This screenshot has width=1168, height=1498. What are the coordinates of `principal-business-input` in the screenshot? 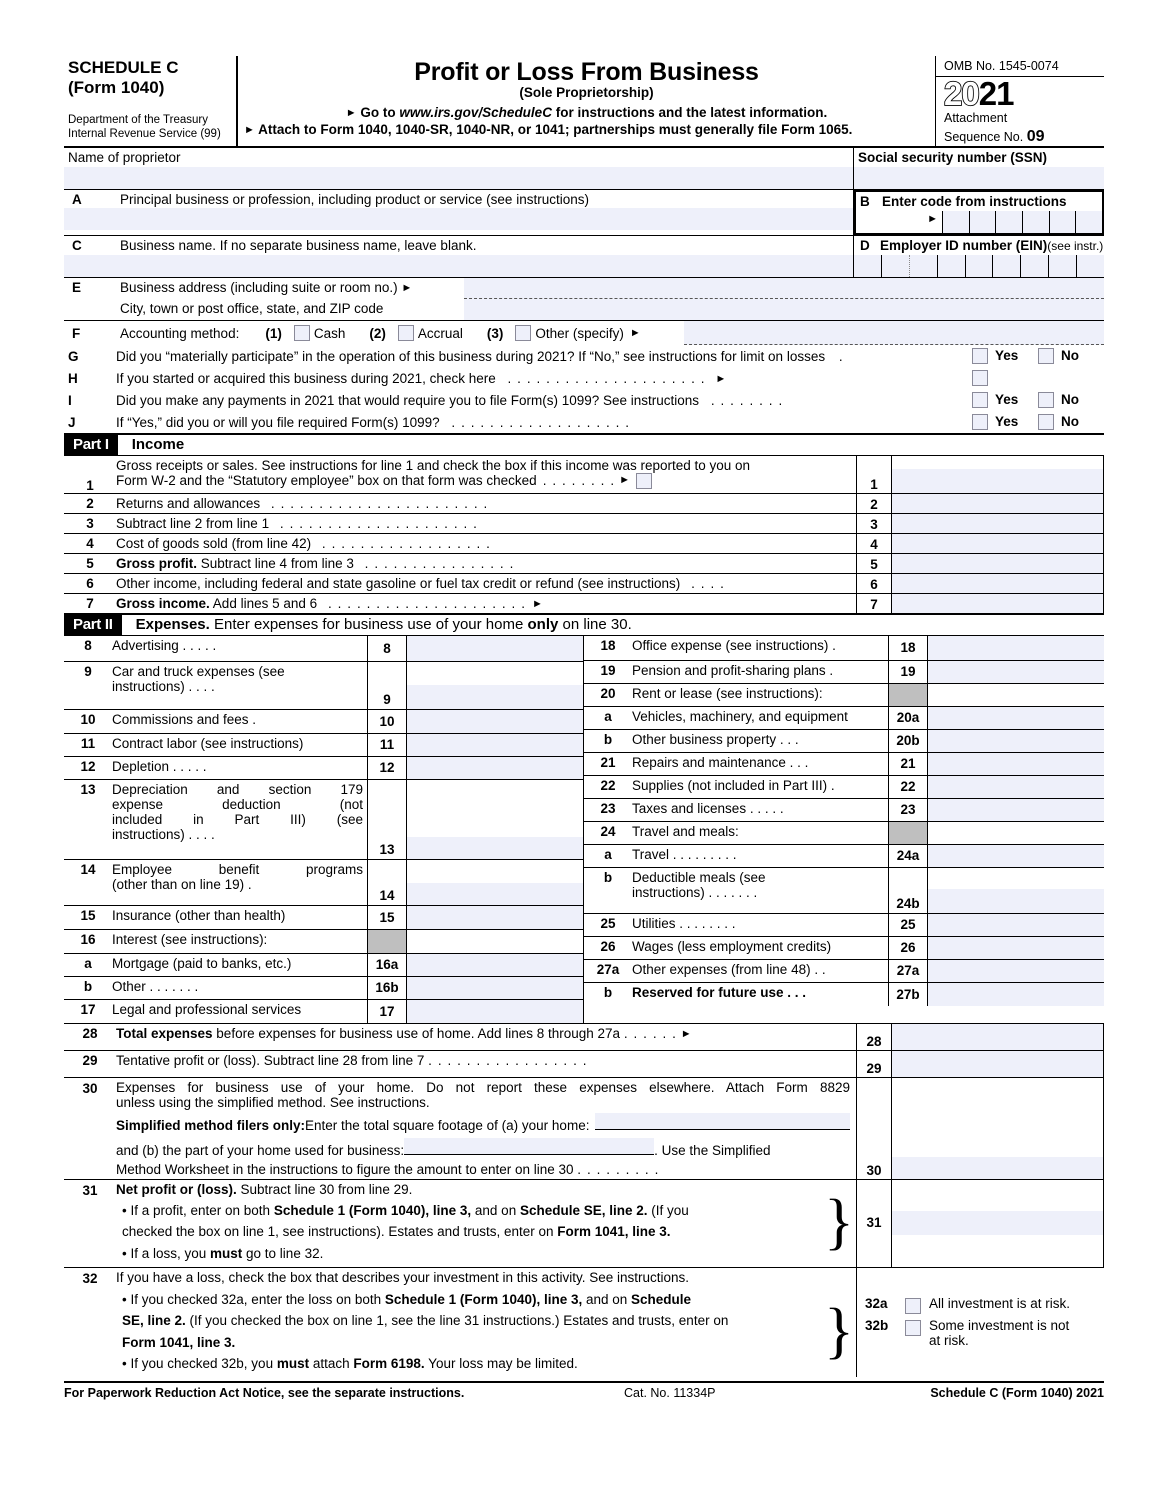 It's located at (458, 219).